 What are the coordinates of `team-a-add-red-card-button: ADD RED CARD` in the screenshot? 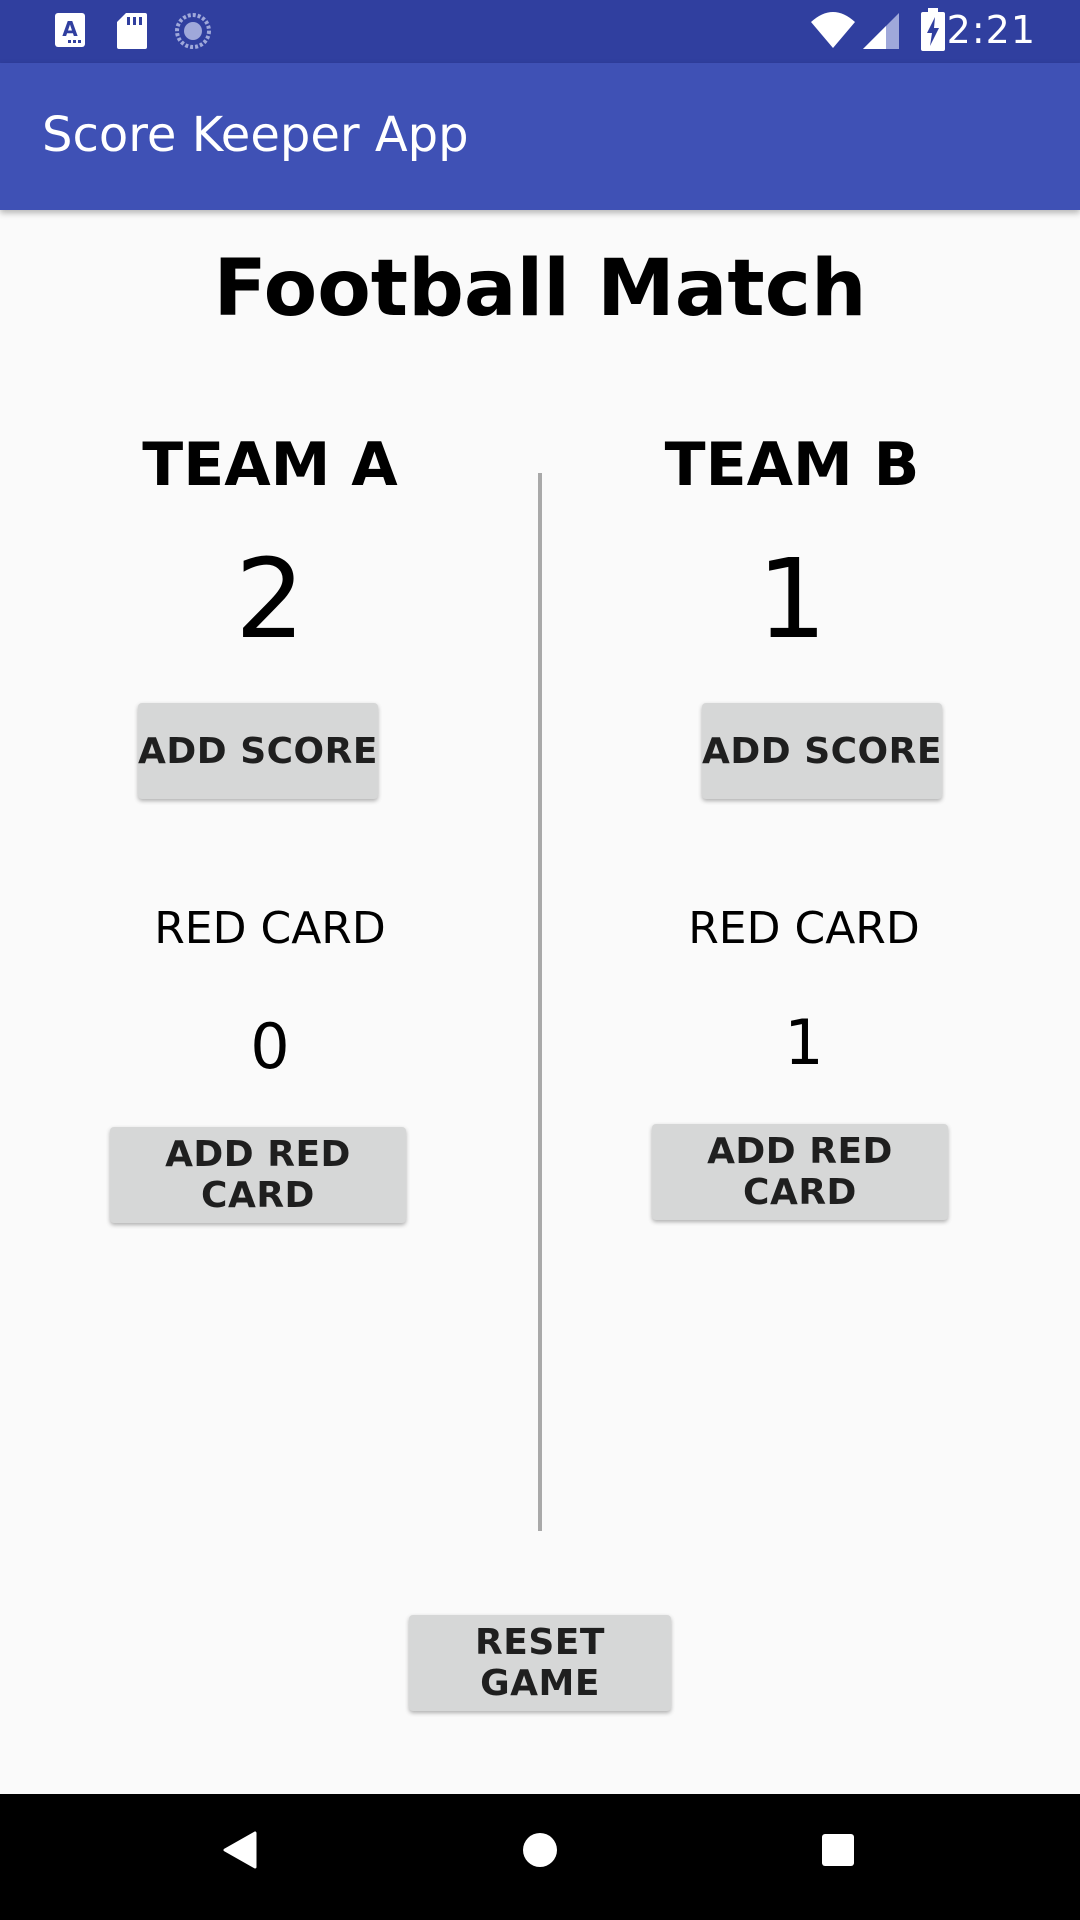 It's located at (258, 1175).